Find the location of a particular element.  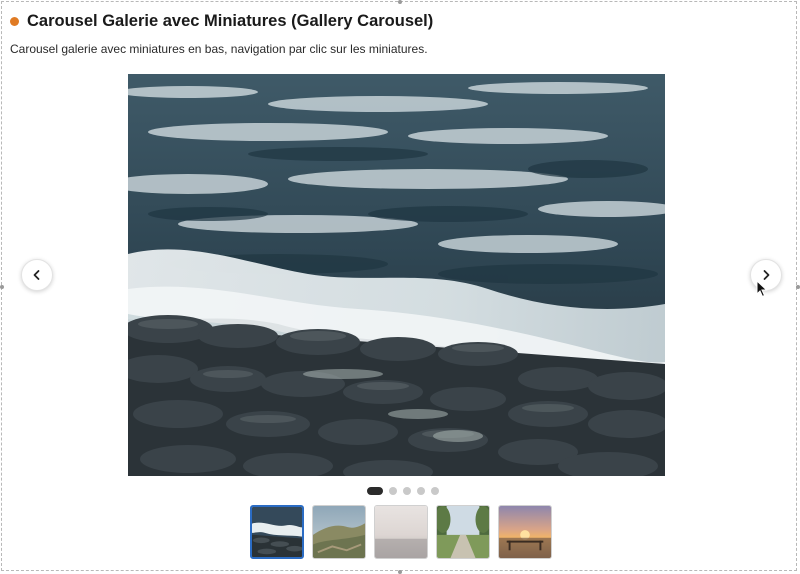

thumbnail-path-image is located at coordinates (463, 532).